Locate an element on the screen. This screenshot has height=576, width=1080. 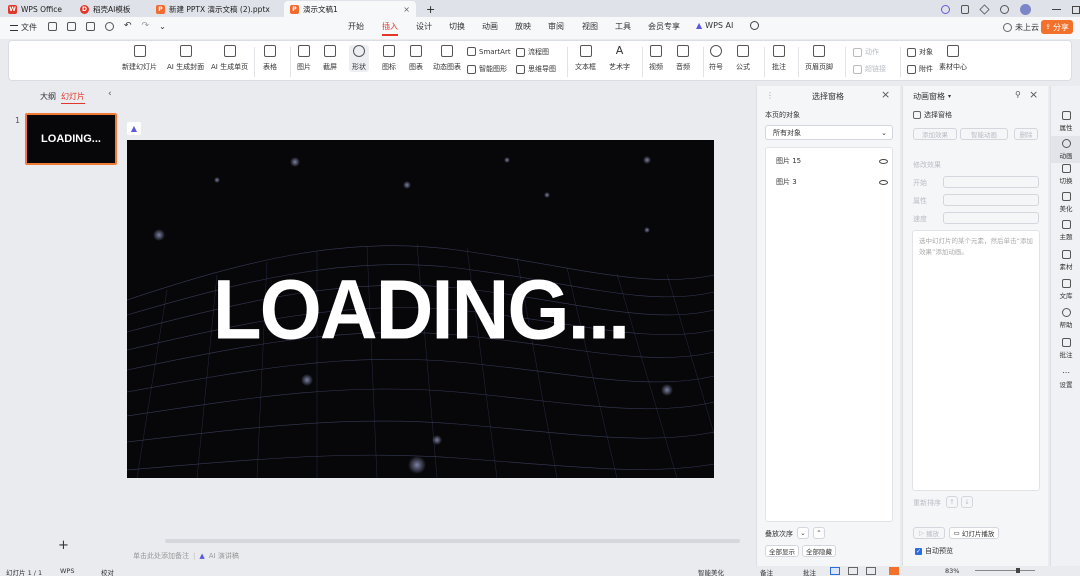
sidebar-item-material: 素材 is located at coordinates (1065, 260).